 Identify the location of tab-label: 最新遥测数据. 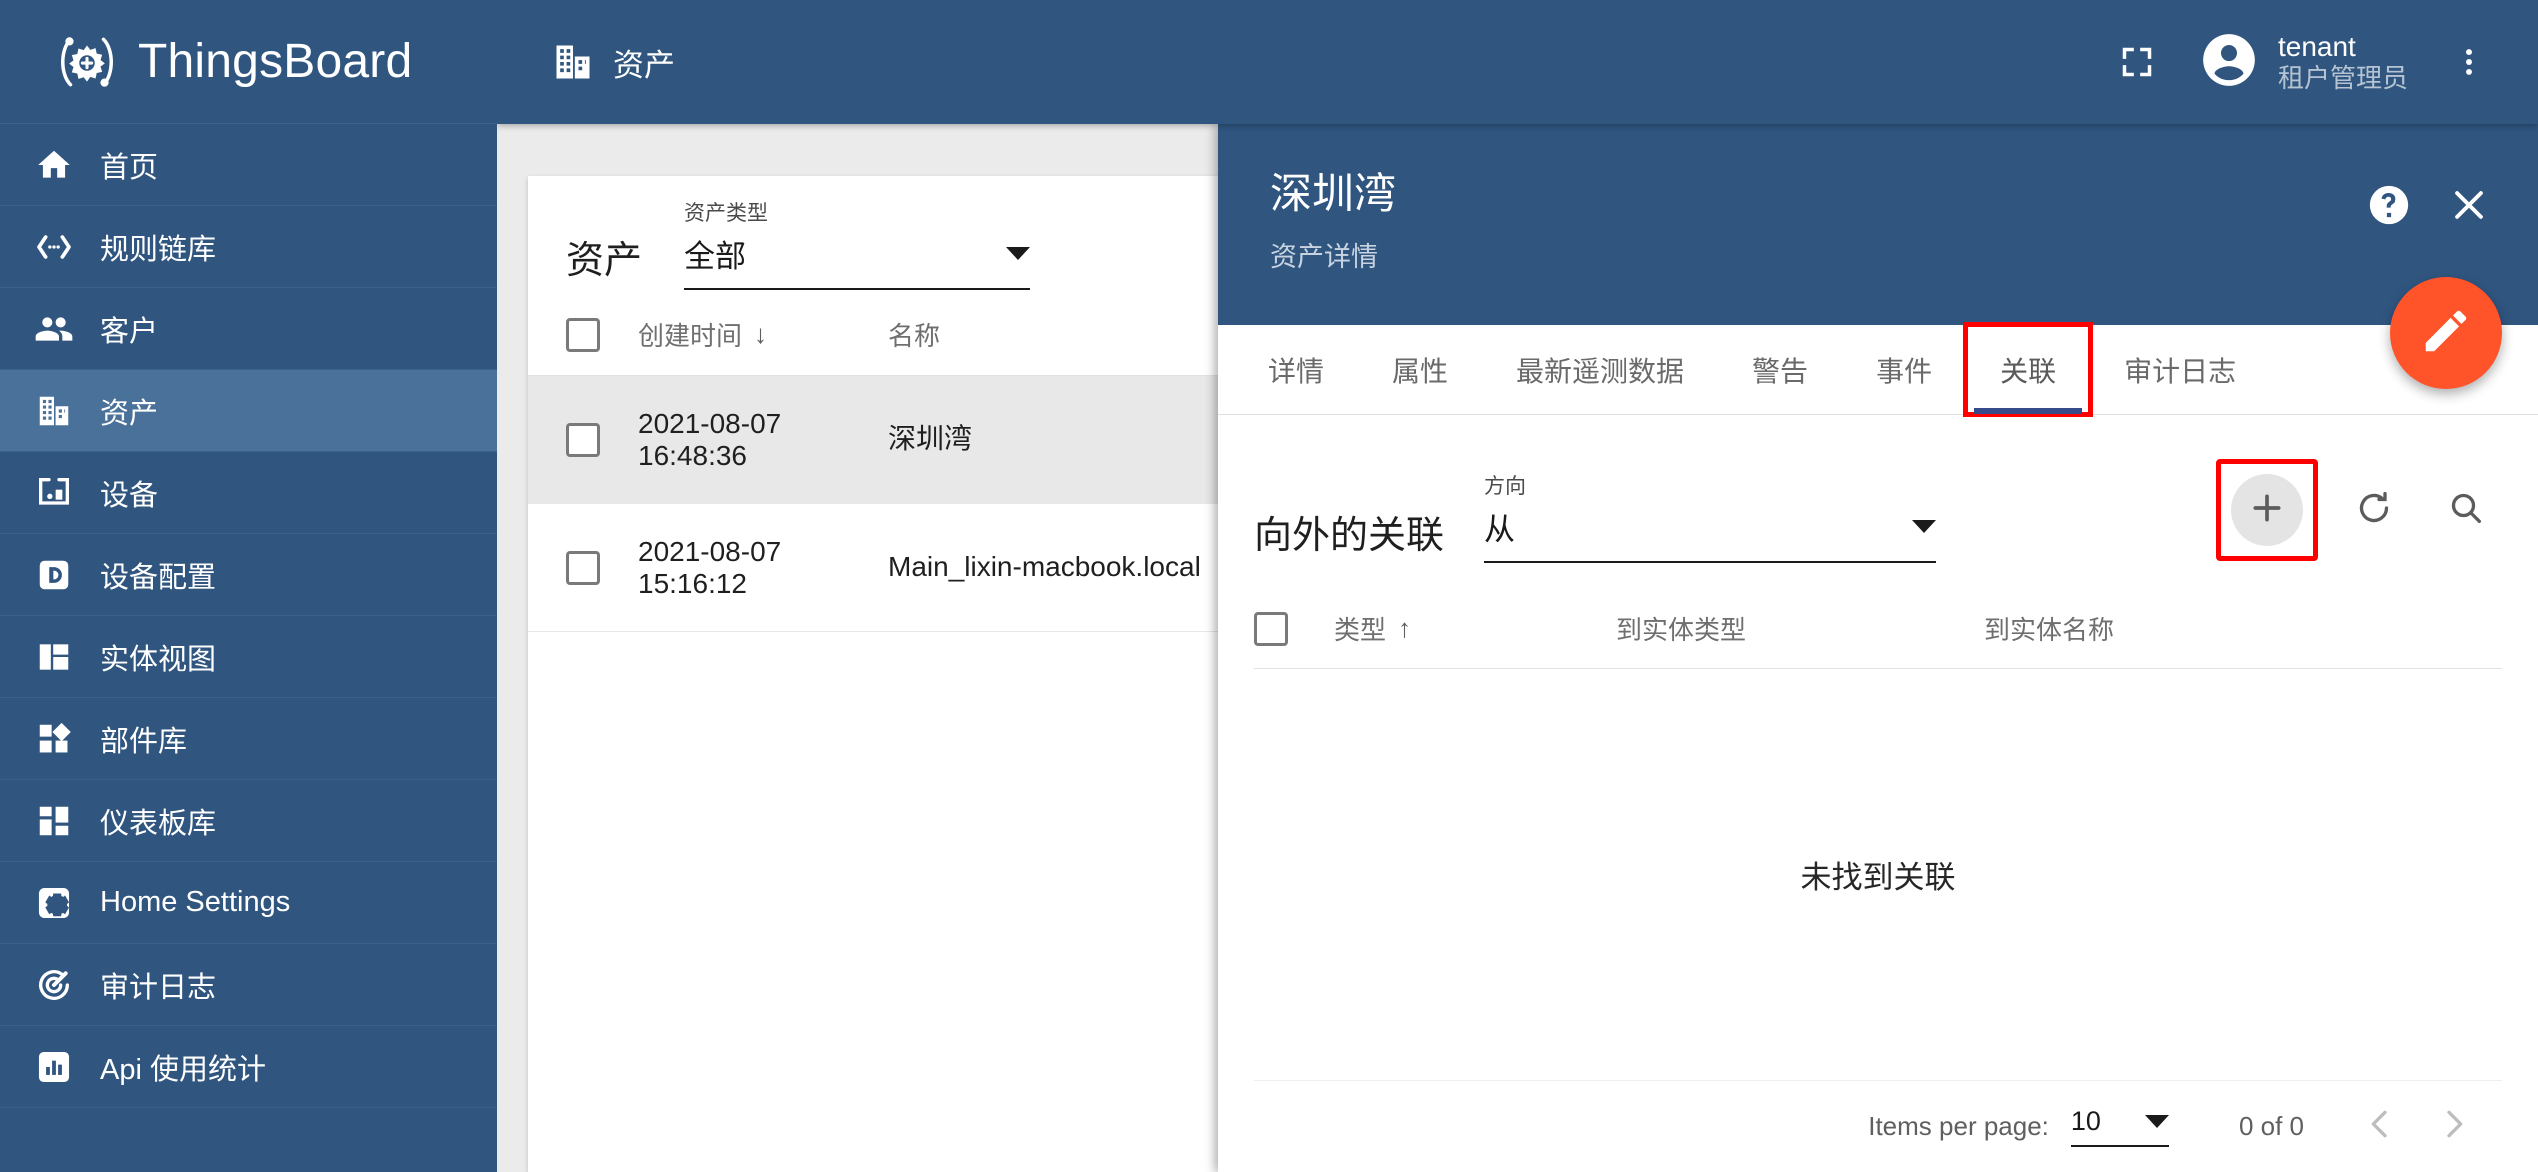
(1600, 371).